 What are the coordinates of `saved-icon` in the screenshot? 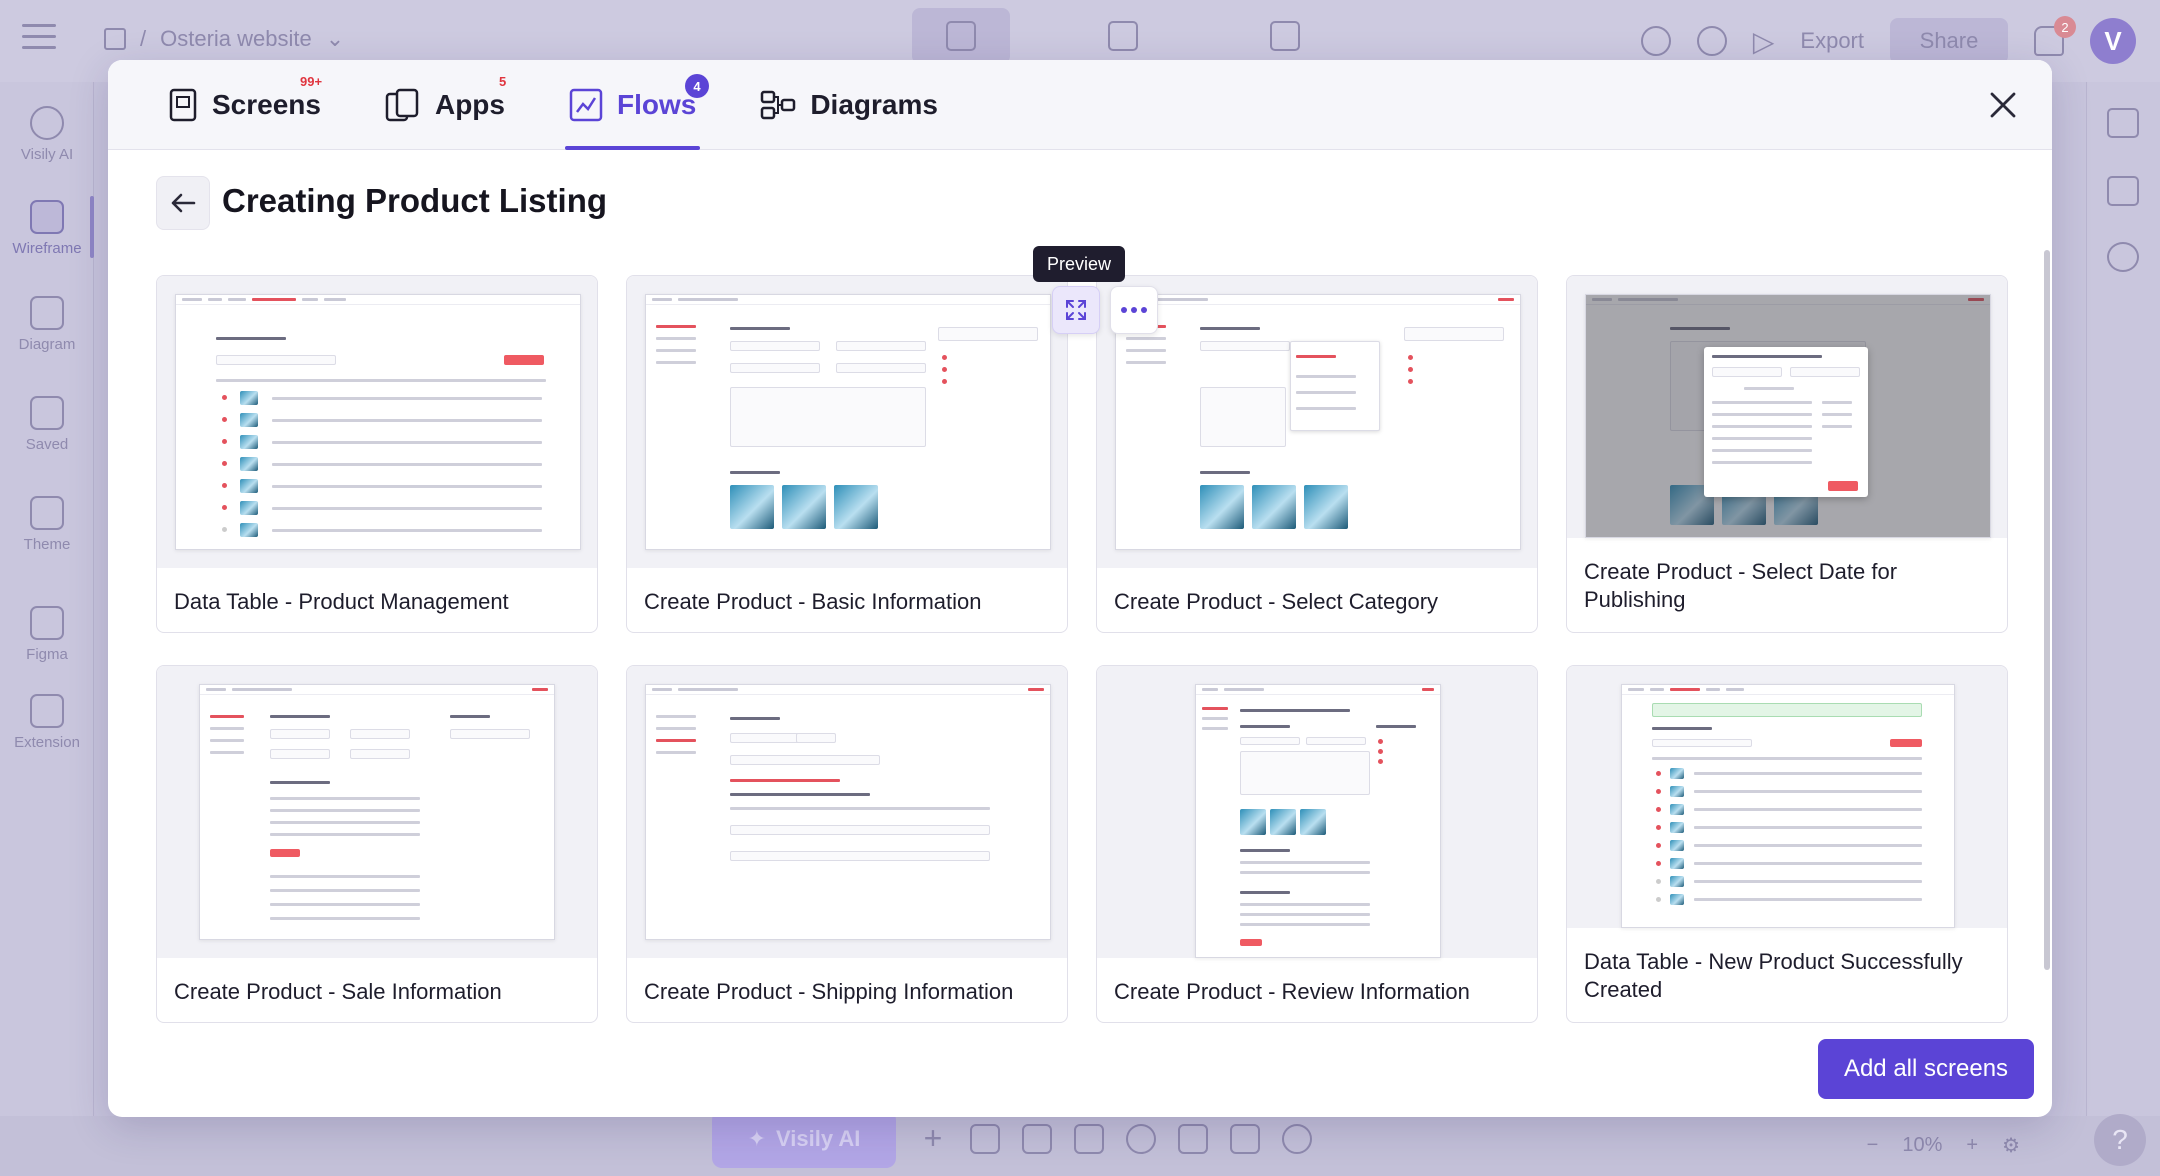 It's located at (47, 413).